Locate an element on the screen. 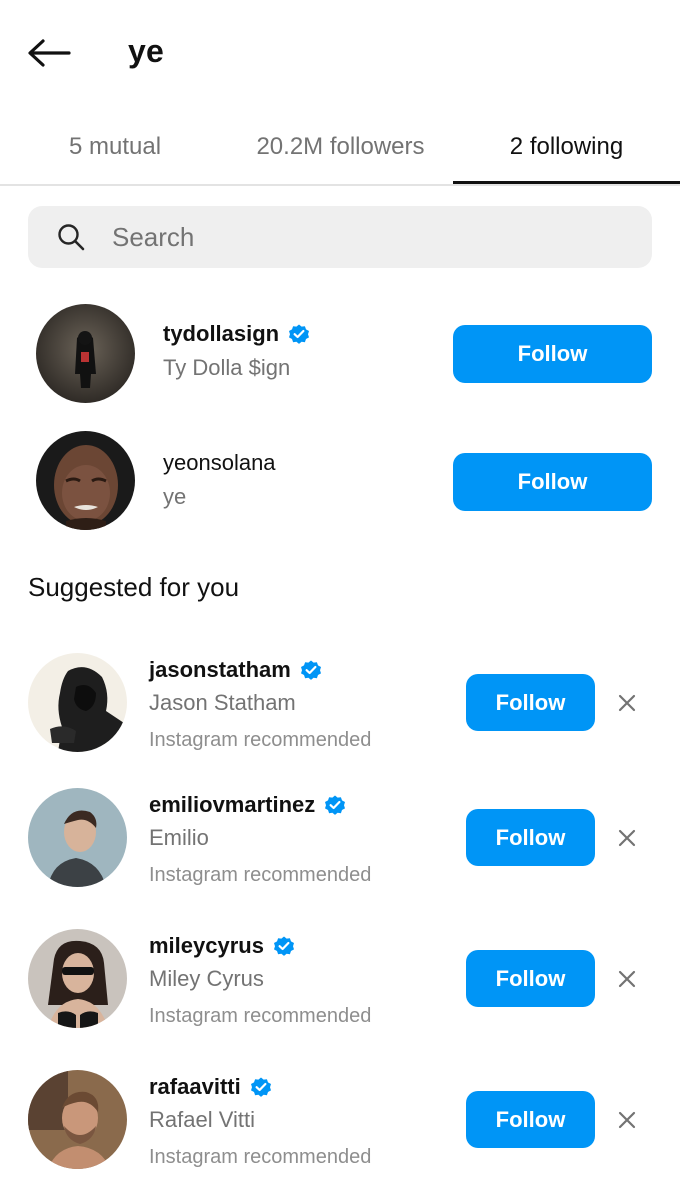 Image resolution: width=680 pixels, height=1200 pixels. full-name: Miley Cyrus is located at coordinates (206, 978).